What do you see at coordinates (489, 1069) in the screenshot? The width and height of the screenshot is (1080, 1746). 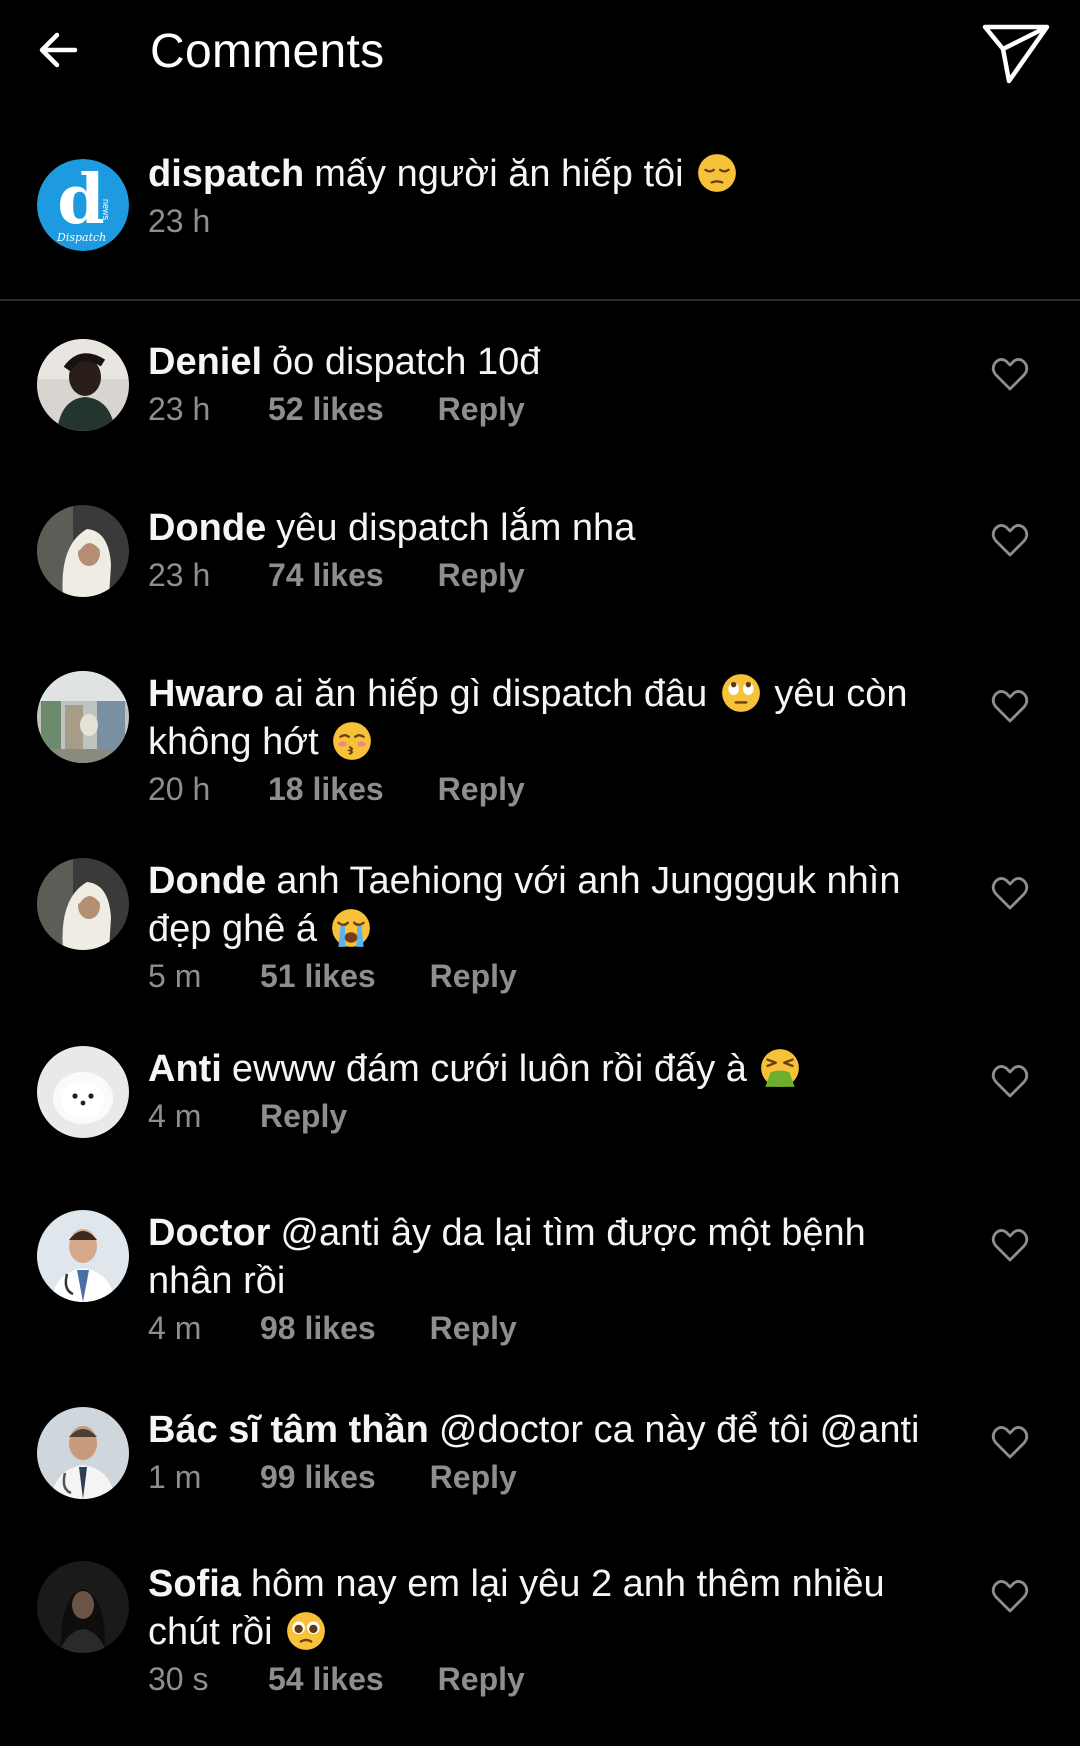 I see `comment-text: ewww đám cưới luôn rồi đấy à` at bounding box center [489, 1069].